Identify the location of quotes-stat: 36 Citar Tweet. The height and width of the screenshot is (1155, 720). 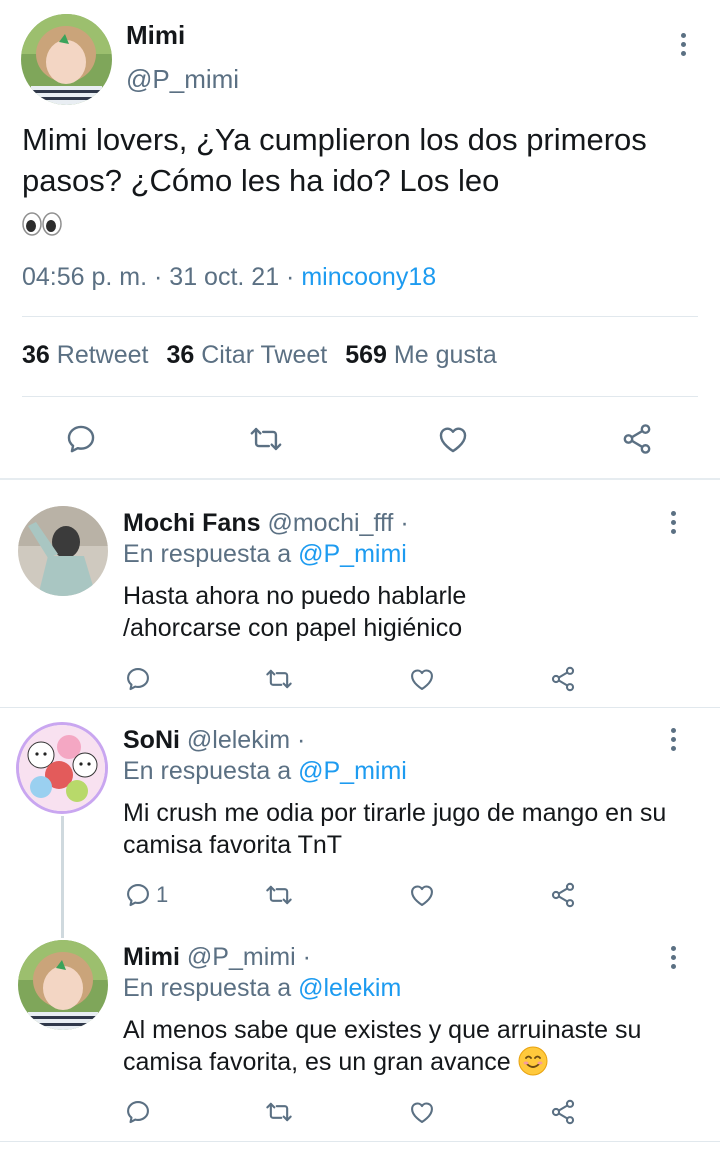
(246, 355).